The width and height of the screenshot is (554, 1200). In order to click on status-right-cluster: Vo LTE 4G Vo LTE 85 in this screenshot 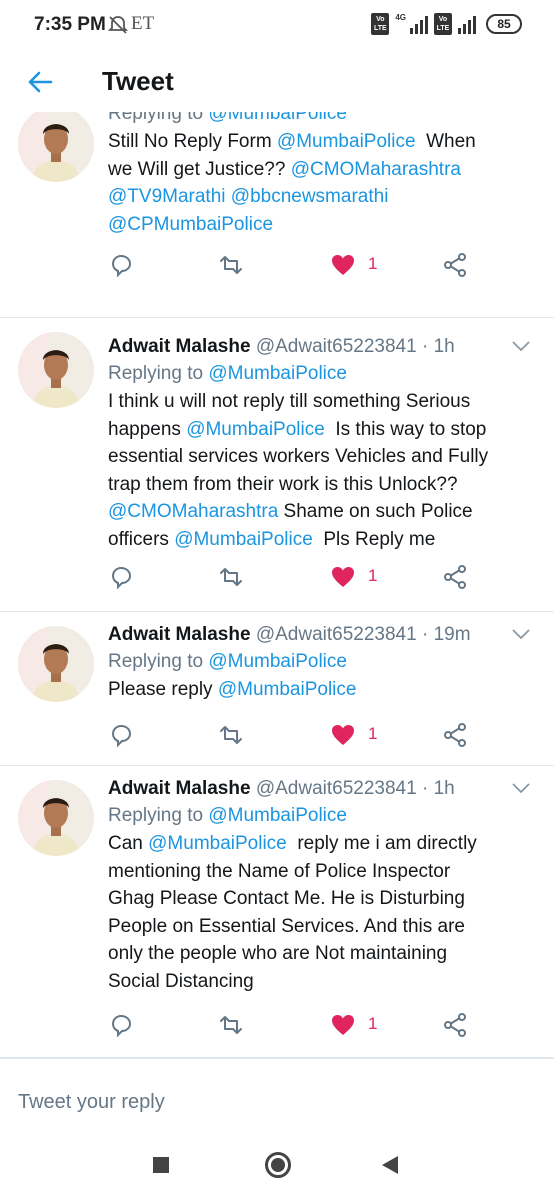, I will do `click(446, 24)`.